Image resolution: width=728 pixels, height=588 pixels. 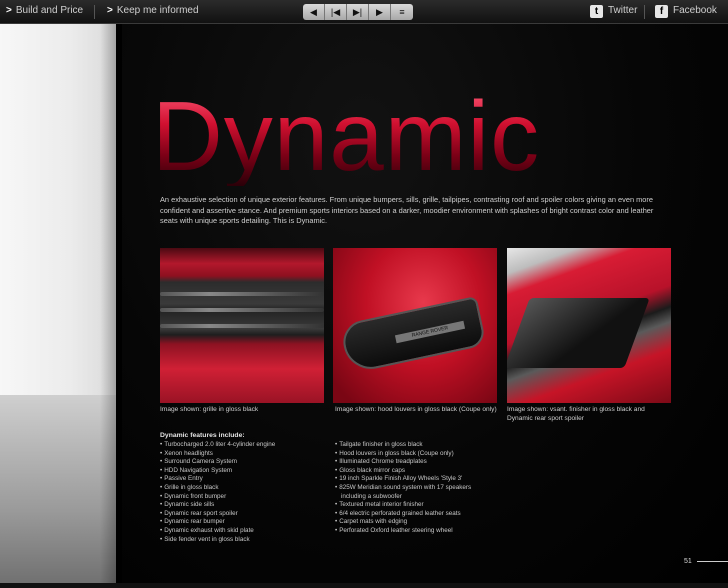 What do you see at coordinates (217, 488) in the screenshot?
I see `list-item: Grille in gloss black` at bounding box center [217, 488].